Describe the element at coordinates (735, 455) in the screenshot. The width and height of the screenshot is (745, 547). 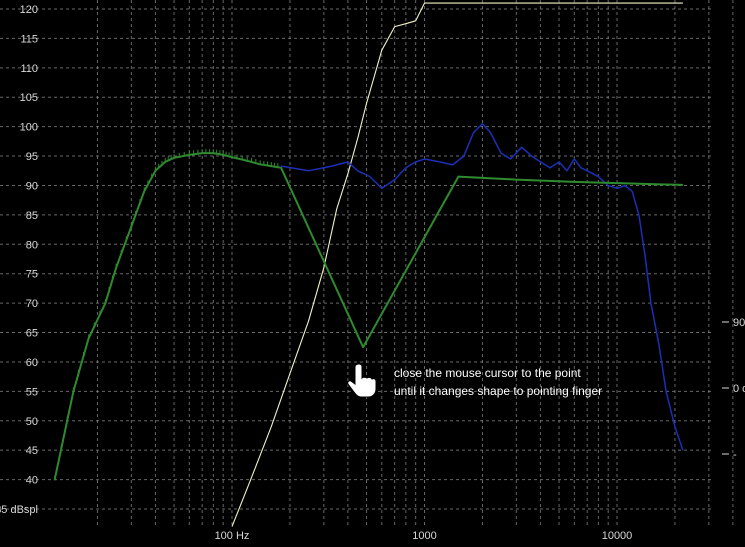
I see `right-axis-tick-label: -` at that location.